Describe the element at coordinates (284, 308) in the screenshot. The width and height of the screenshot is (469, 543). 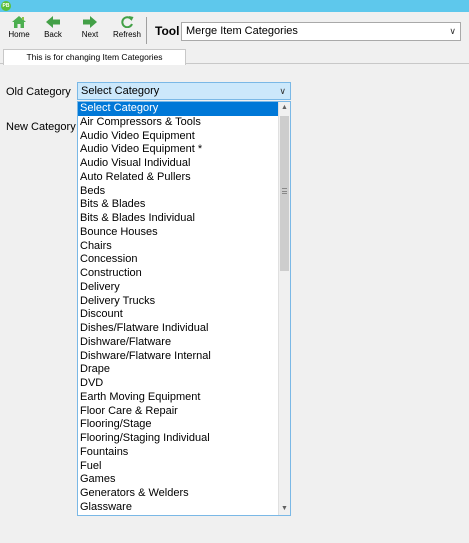
I see `dropdown-scrollbar: ▲ ▼` at that location.